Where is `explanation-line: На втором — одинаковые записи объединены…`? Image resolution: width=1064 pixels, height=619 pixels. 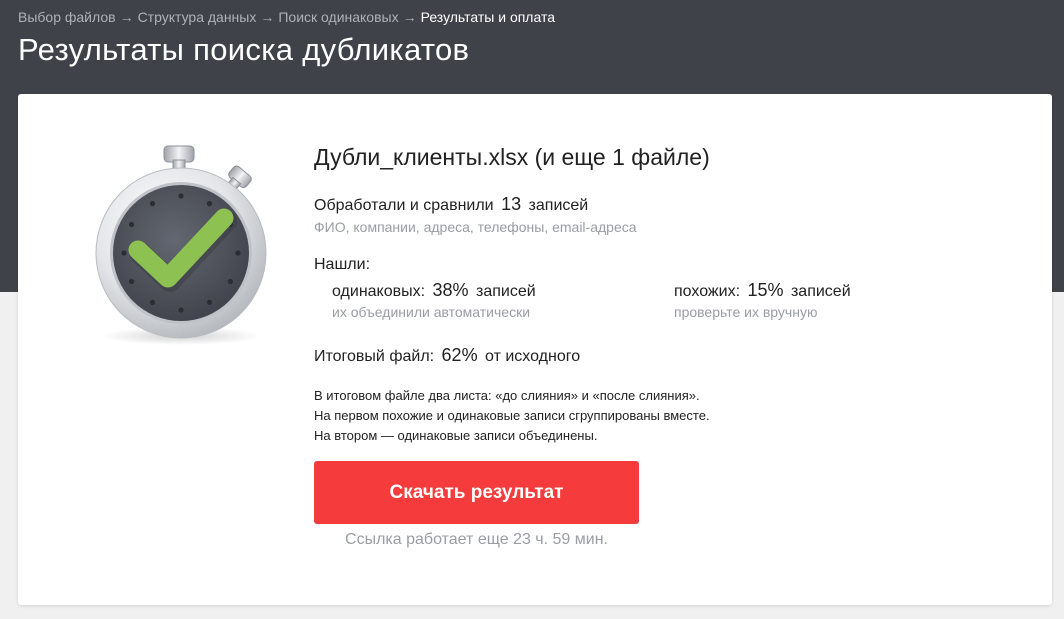
explanation-line: На втором — одинаковые записи объединены… is located at coordinates (456, 435).